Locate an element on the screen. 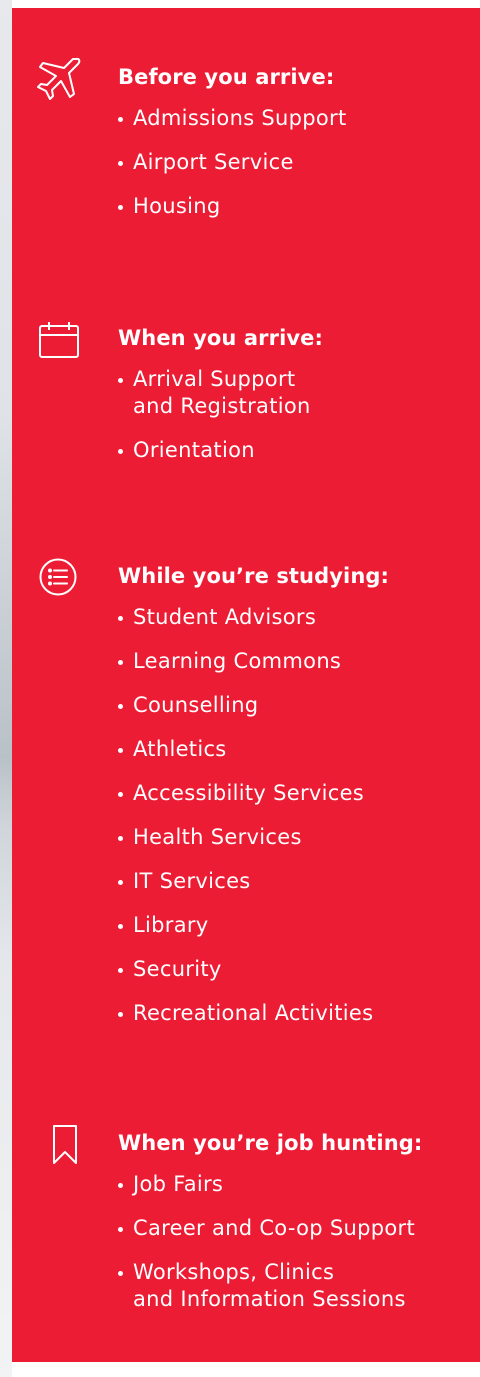 Image resolution: width=480 pixels, height=1377 pixels. list-item: Arrival Support and Registration is located at coordinates (214, 393).